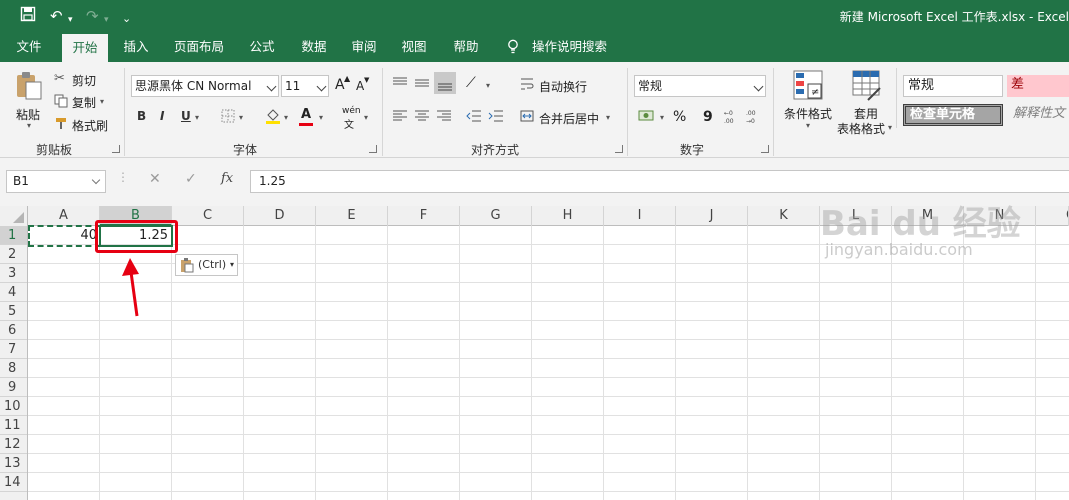 The image size is (1069, 500). Describe the element at coordinates (572, 47) in the screenshot. I see `tell-me-search: 操作说明搜索` at that location.